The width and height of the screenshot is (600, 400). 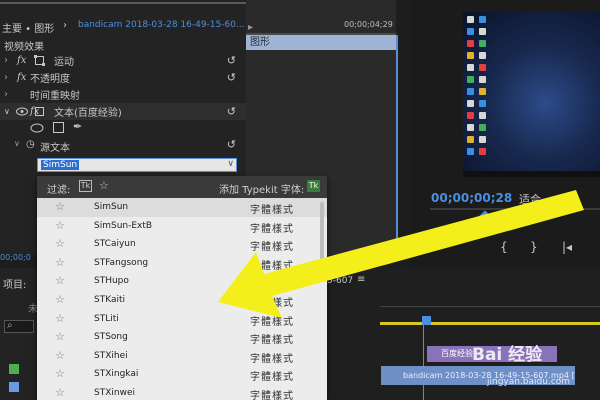 I want to click on timecode-end: 00;00;04;29, so click(x=368, y=24).